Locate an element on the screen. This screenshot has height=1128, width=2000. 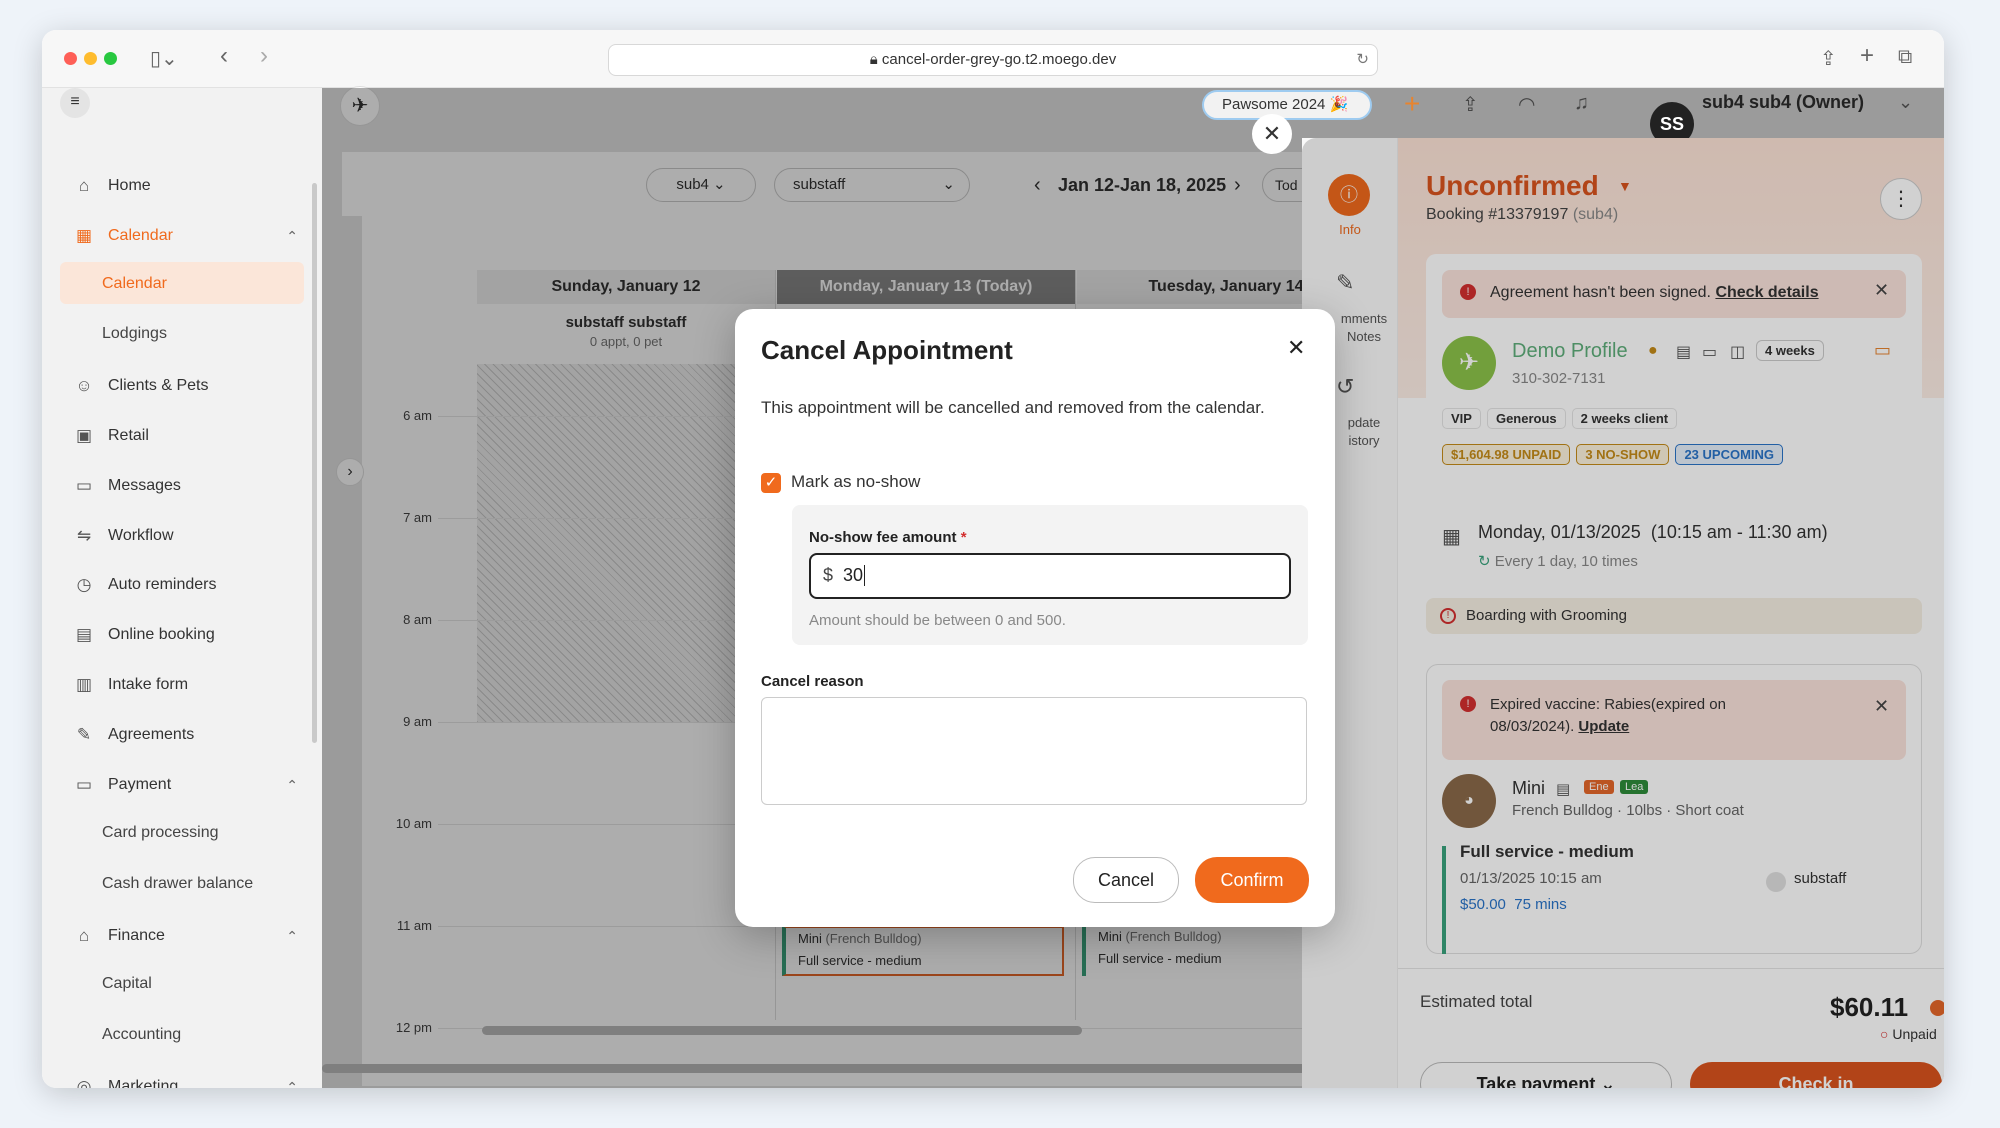
client-tag: 2 weeks client is located at coordinates (1624, 418).